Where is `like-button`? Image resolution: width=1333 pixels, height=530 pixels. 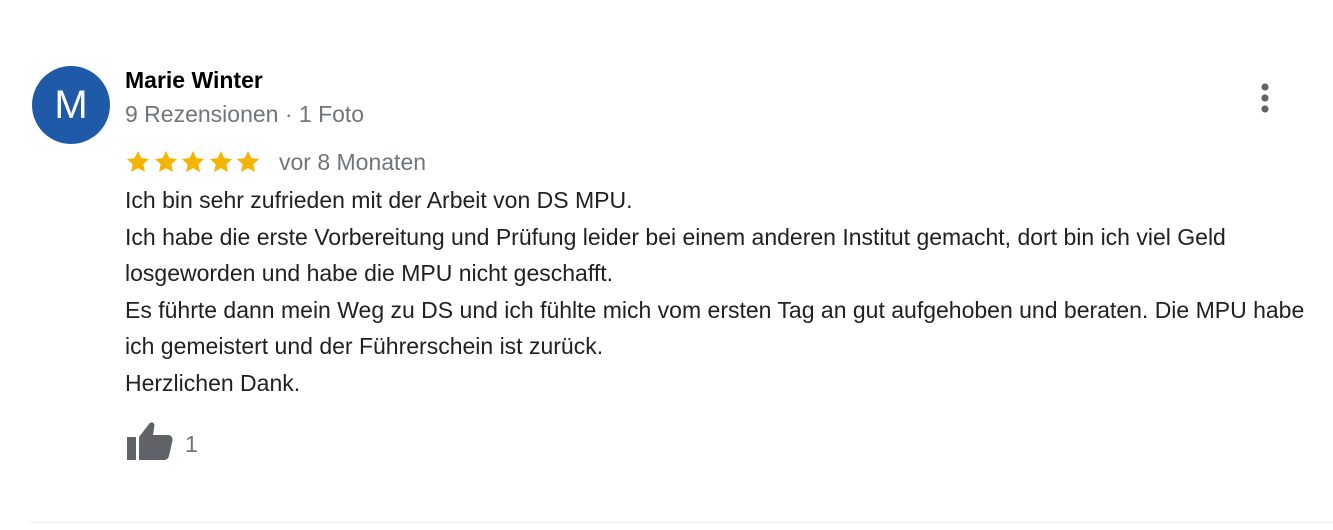 like-button is located at coordinates (150, 442).